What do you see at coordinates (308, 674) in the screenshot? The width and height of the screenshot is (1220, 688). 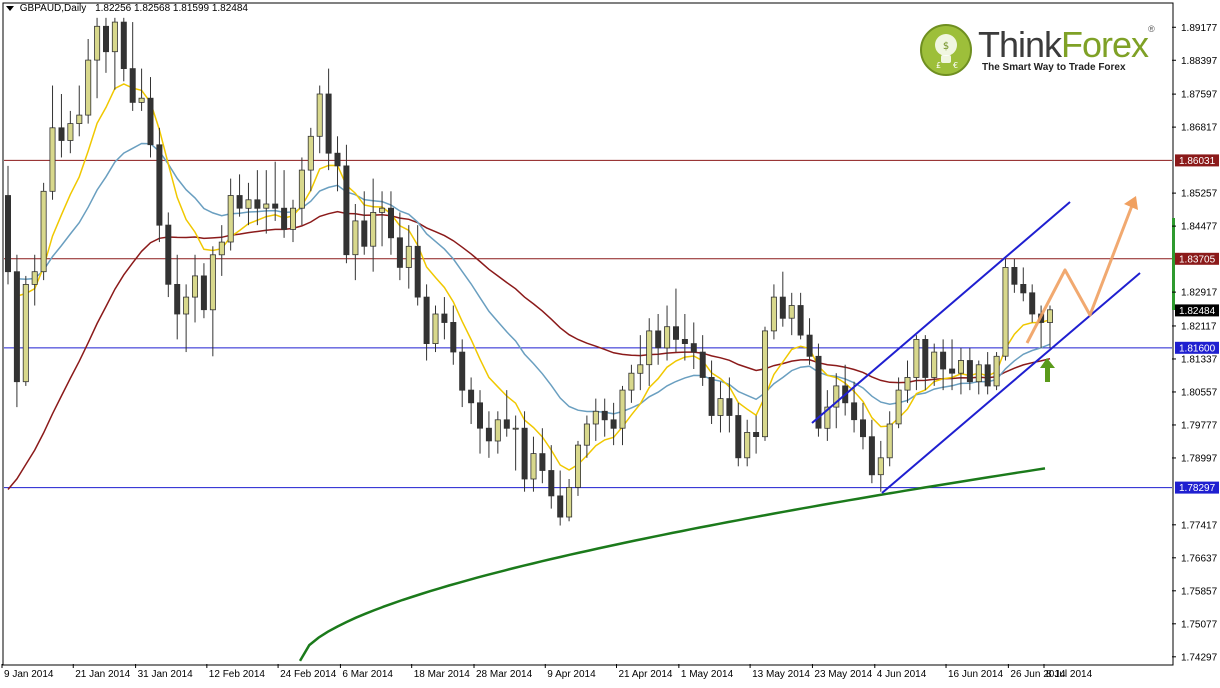 I see `date-tick-label: 24 Feb 2014` at bounding box center [308, 674].